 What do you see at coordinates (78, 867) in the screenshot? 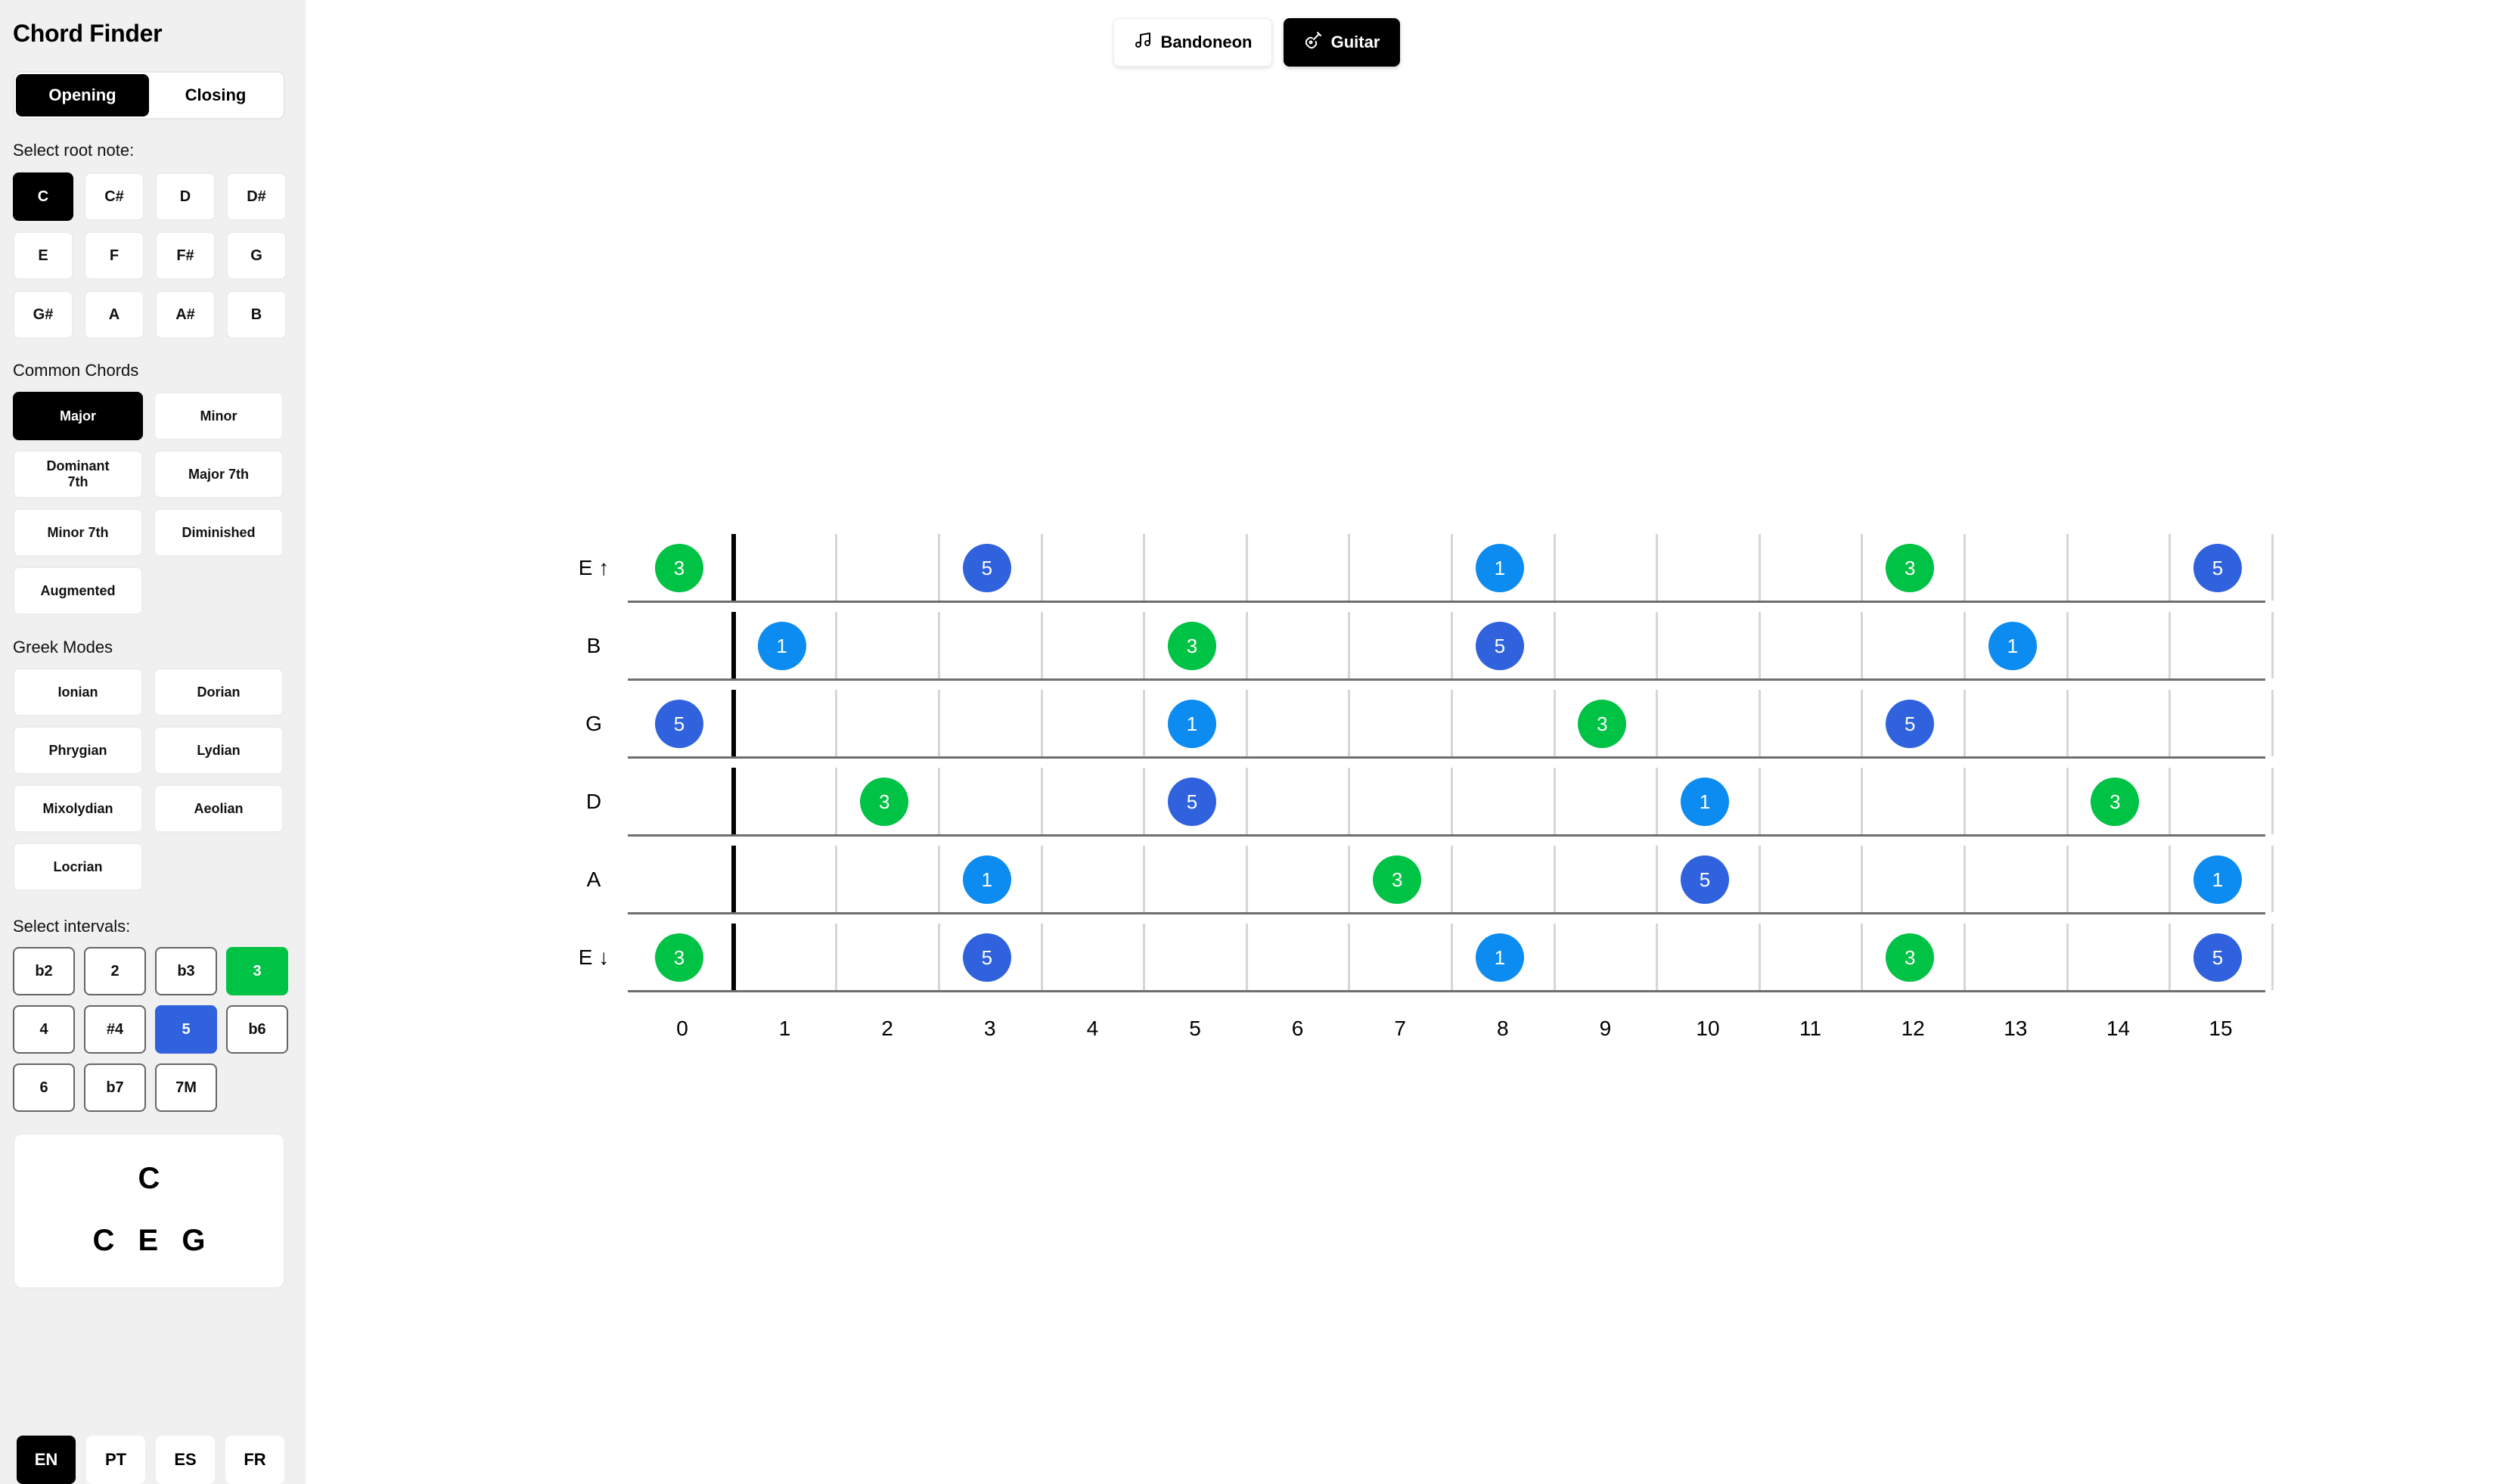
I see `mode-button-locrian: Locrian` at bounding box center [78, 867].